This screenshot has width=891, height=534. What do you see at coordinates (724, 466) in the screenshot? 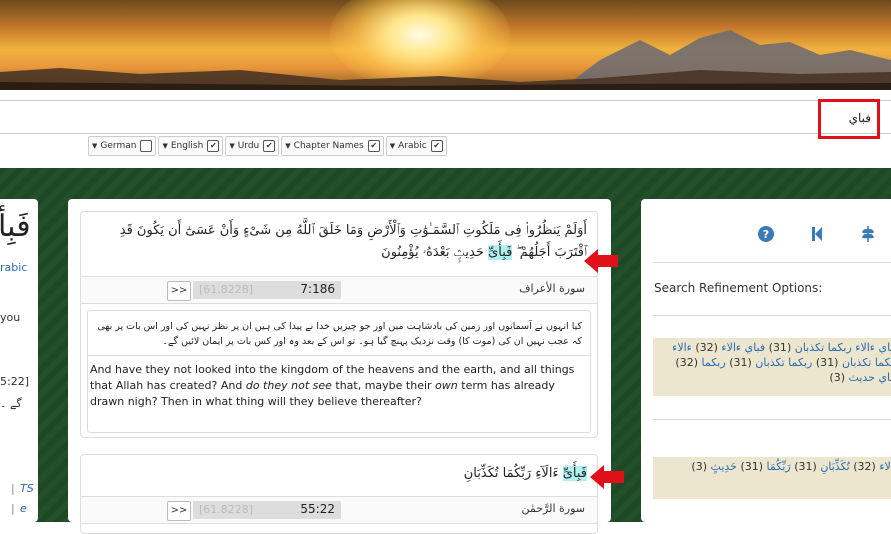
I see `refinement-link: حَدِيثٍ` at bounding box center [724, 466].